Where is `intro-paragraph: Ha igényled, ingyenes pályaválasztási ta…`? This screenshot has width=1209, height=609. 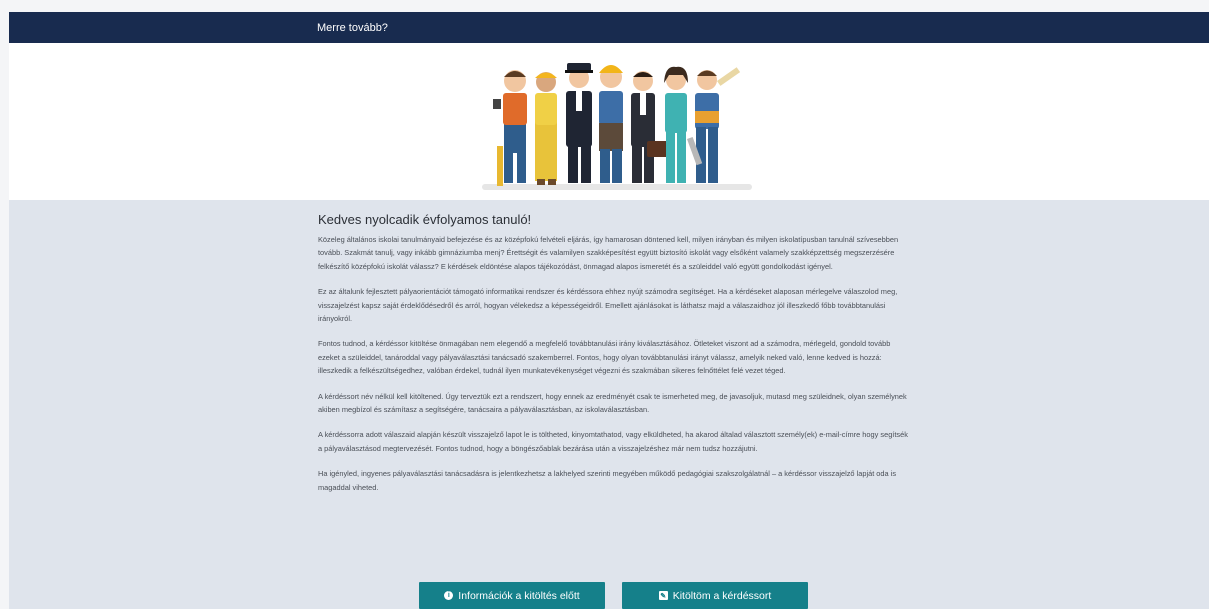 intro-paragraph: Ha igényled, ingyenes pályaválasztási ta… is located at coordinates (607, 480).